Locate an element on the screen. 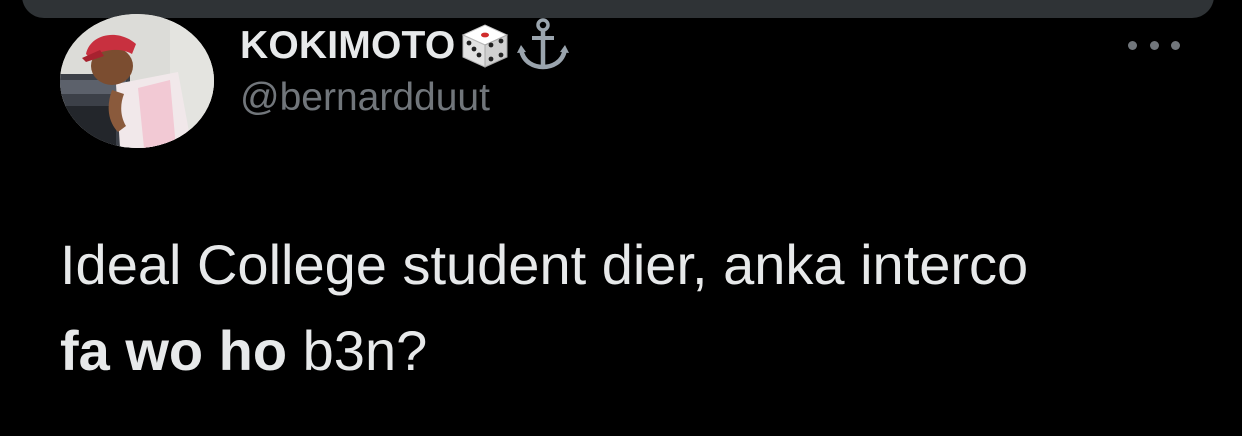 This screenshot has height=436, width=1242. display-name: KOKIMOTO is located at coordinates (347, 46).